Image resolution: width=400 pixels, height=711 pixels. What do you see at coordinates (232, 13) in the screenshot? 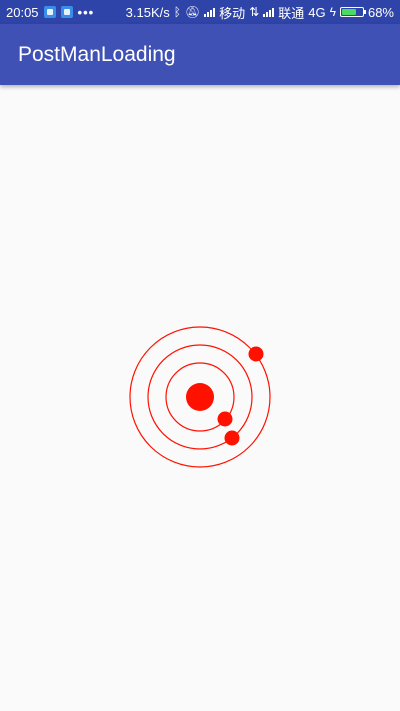
I see `carrier-1-label: 移动` at bounding box center [232, 13].